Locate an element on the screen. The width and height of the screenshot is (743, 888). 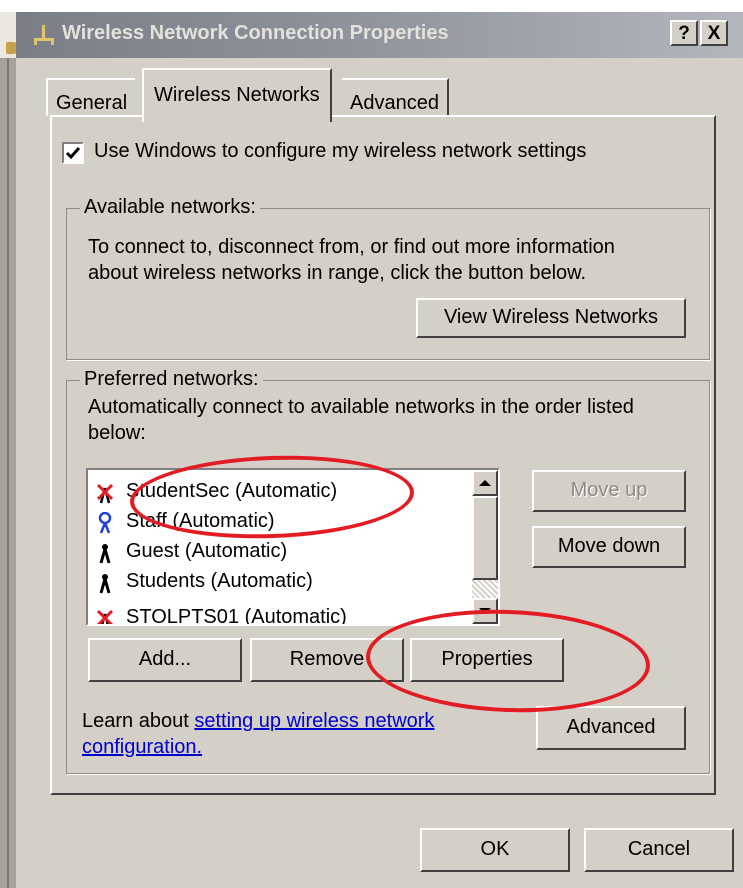
preferred-networks-legend: Preferred networks: is located at coordinates (171, 379).